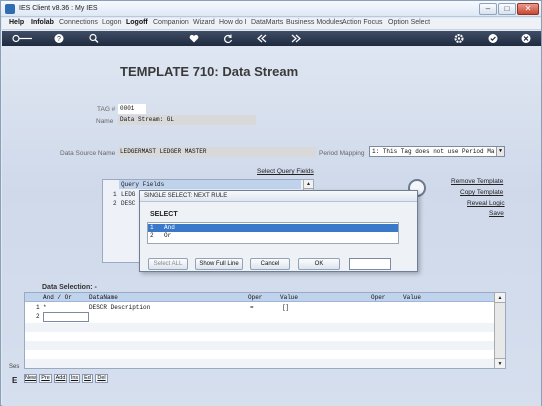  What do you see at coordinates (210, 184) in the screenshot?
I see `query-fields-header: Query Fields` at bounding box center [210, 184].